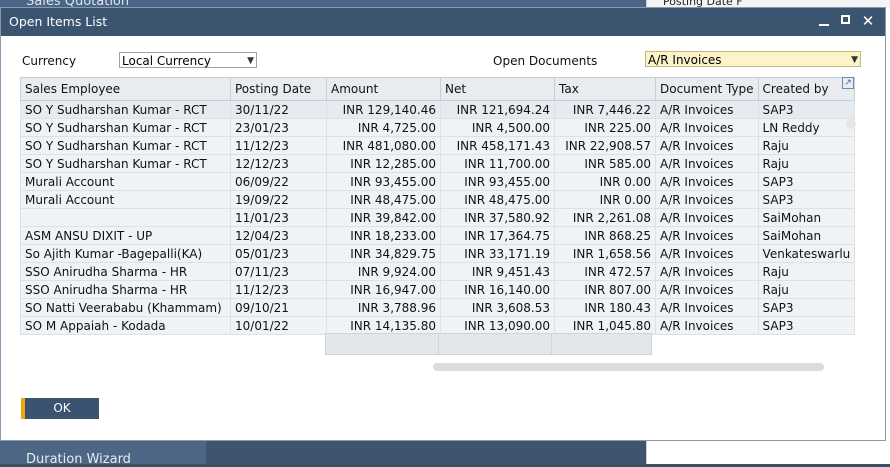 This screenshot has width=890, height=467. I want to click on cell-net: INR 458,171.43, so click(497, 145).